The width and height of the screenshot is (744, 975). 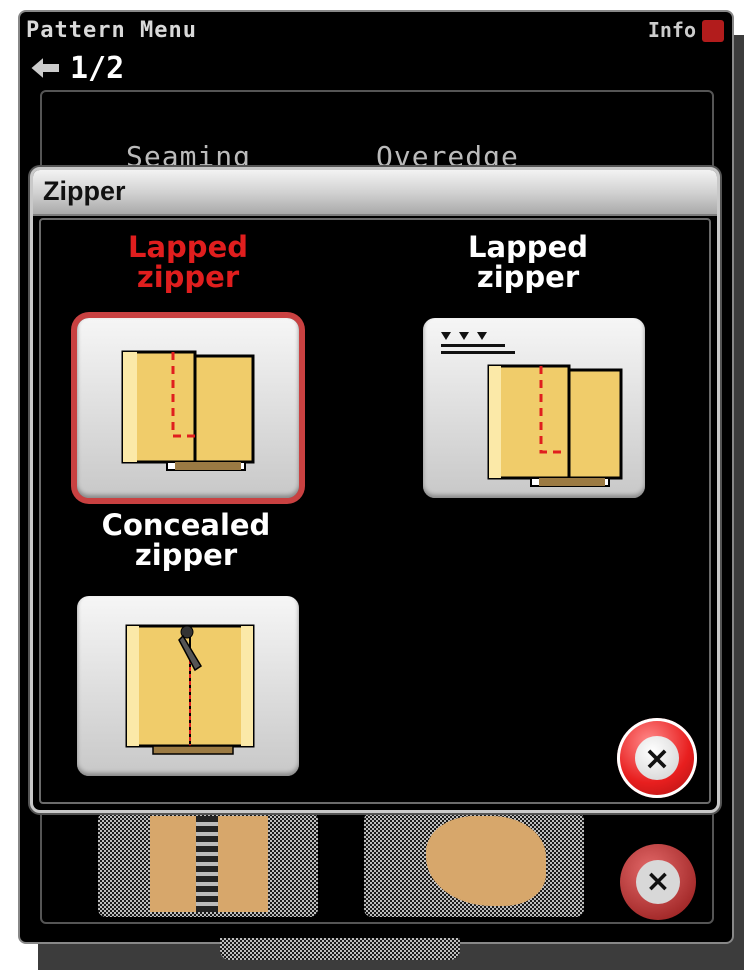 What do you see at coordinates (111, 30) in the screenshot?
I see `background-title: Pattern Menu` at bounding box center [111, 30].